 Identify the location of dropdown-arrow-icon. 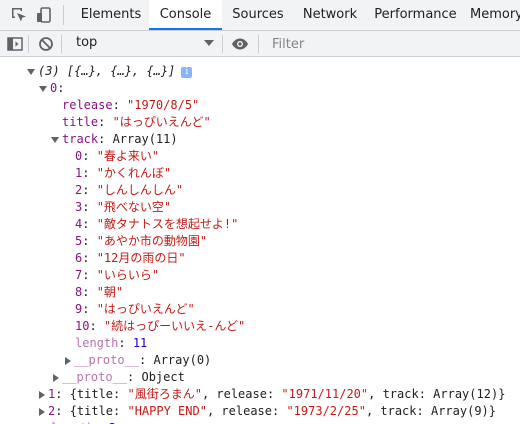
(209, 43).